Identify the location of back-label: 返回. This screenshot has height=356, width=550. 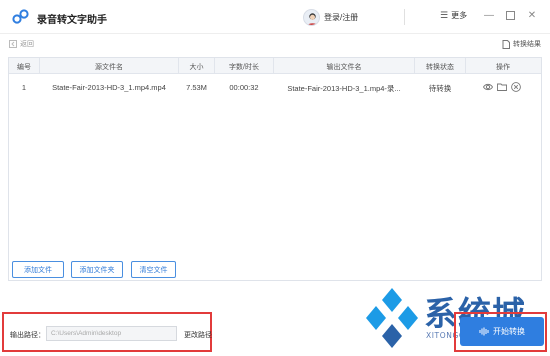
(27, 44).